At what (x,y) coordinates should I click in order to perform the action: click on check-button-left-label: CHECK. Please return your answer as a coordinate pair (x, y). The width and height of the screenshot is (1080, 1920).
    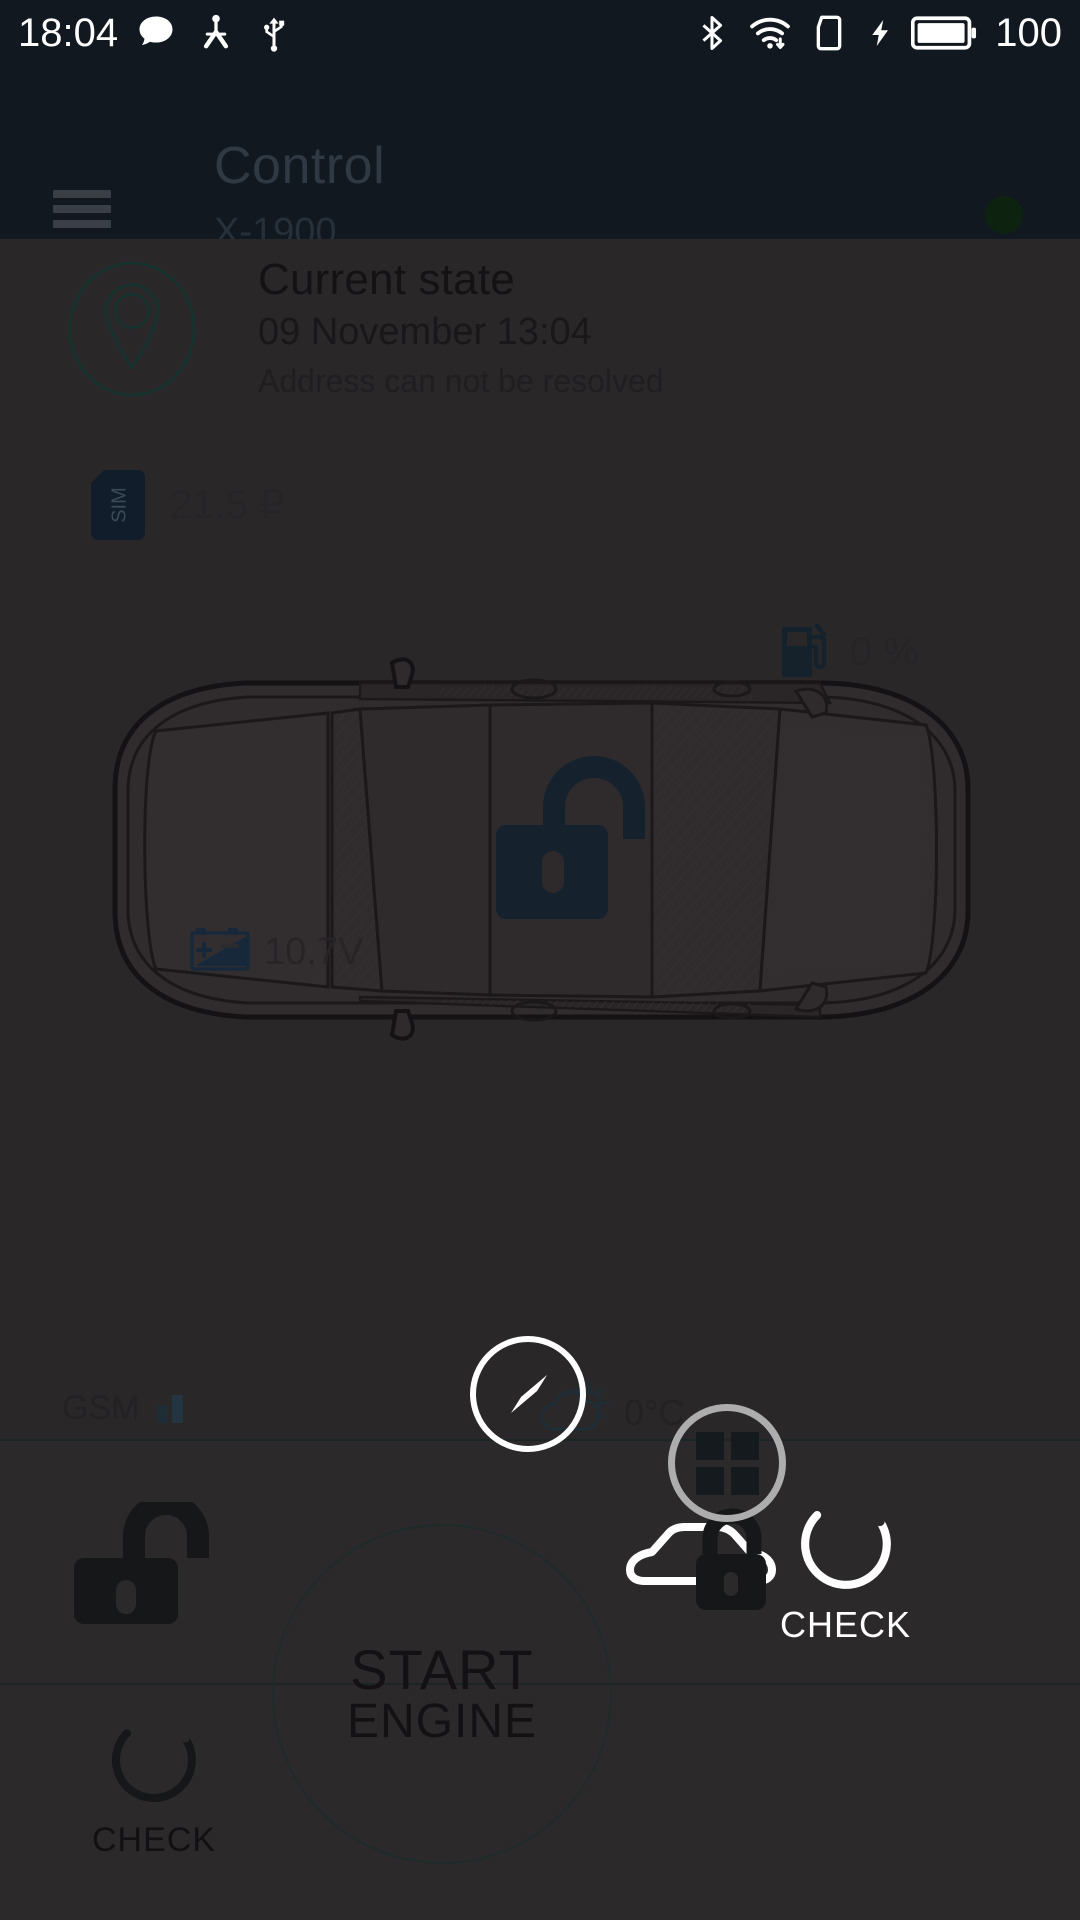
    Looking at the image, I should click on (154, 1840).